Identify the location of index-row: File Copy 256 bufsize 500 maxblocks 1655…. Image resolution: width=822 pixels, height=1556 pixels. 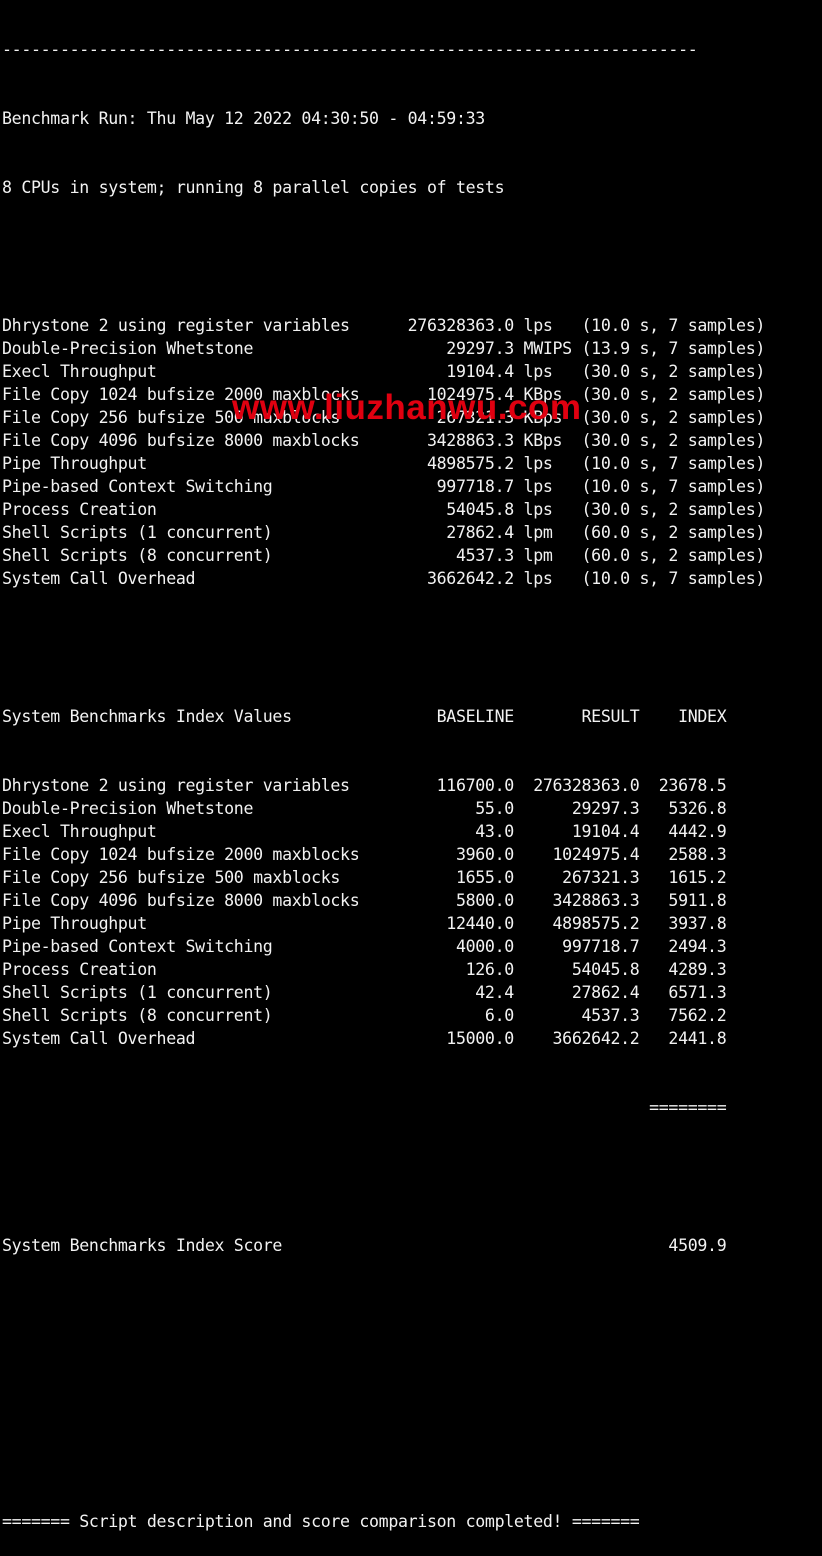
(364, 877).